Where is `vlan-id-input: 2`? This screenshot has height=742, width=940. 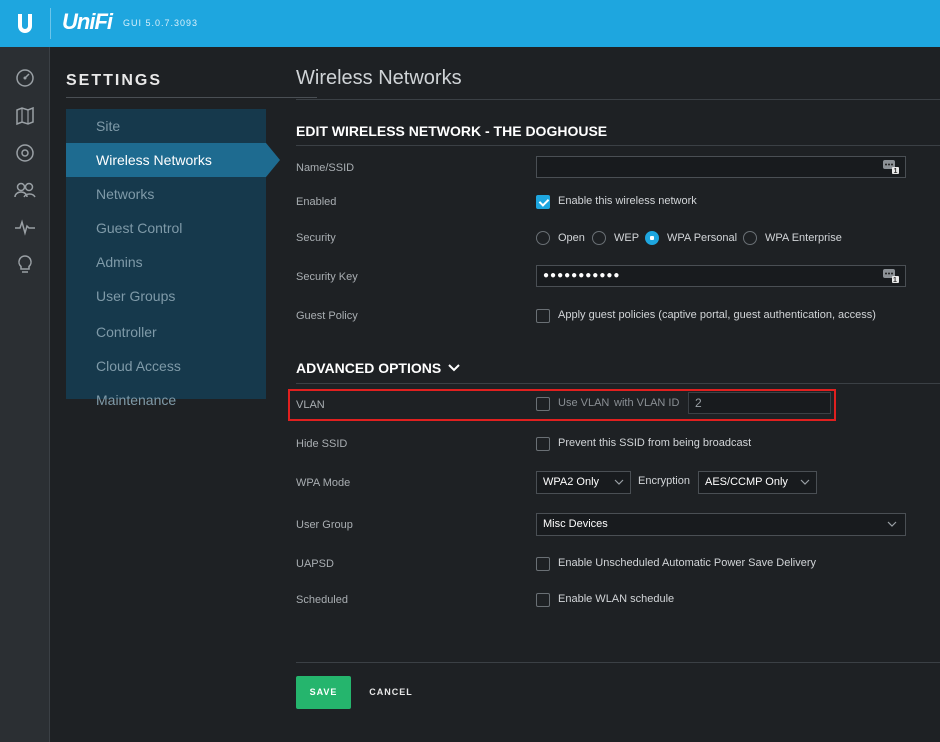 vlan-id-input: 2 is located at coordinates (759, 403).